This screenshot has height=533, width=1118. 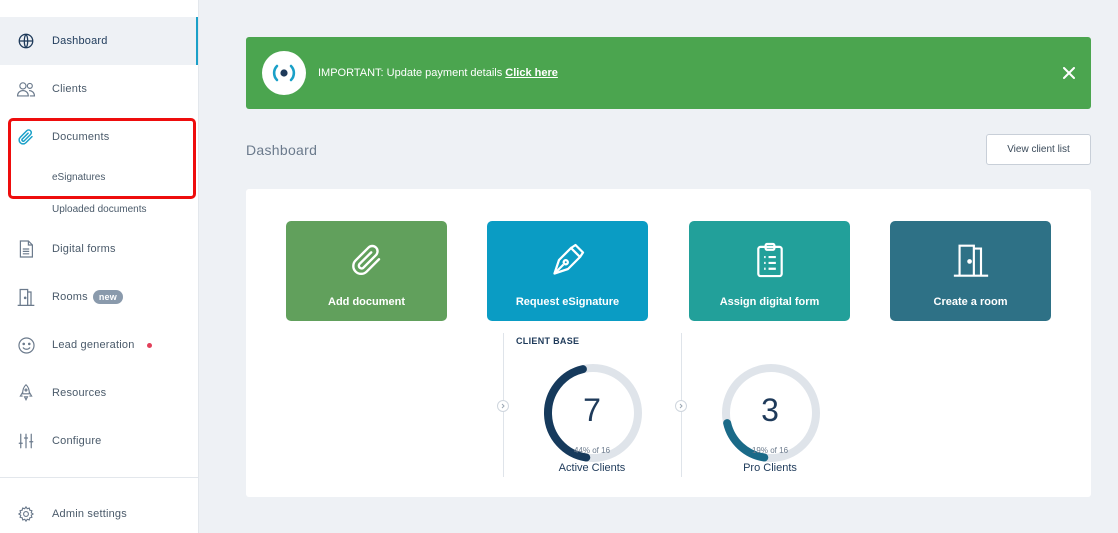 What do you see at coordinates (770, 450) in the screenshot?
I see `pro-clients-percent: 19% of 16` at bounding box center [770, 450].